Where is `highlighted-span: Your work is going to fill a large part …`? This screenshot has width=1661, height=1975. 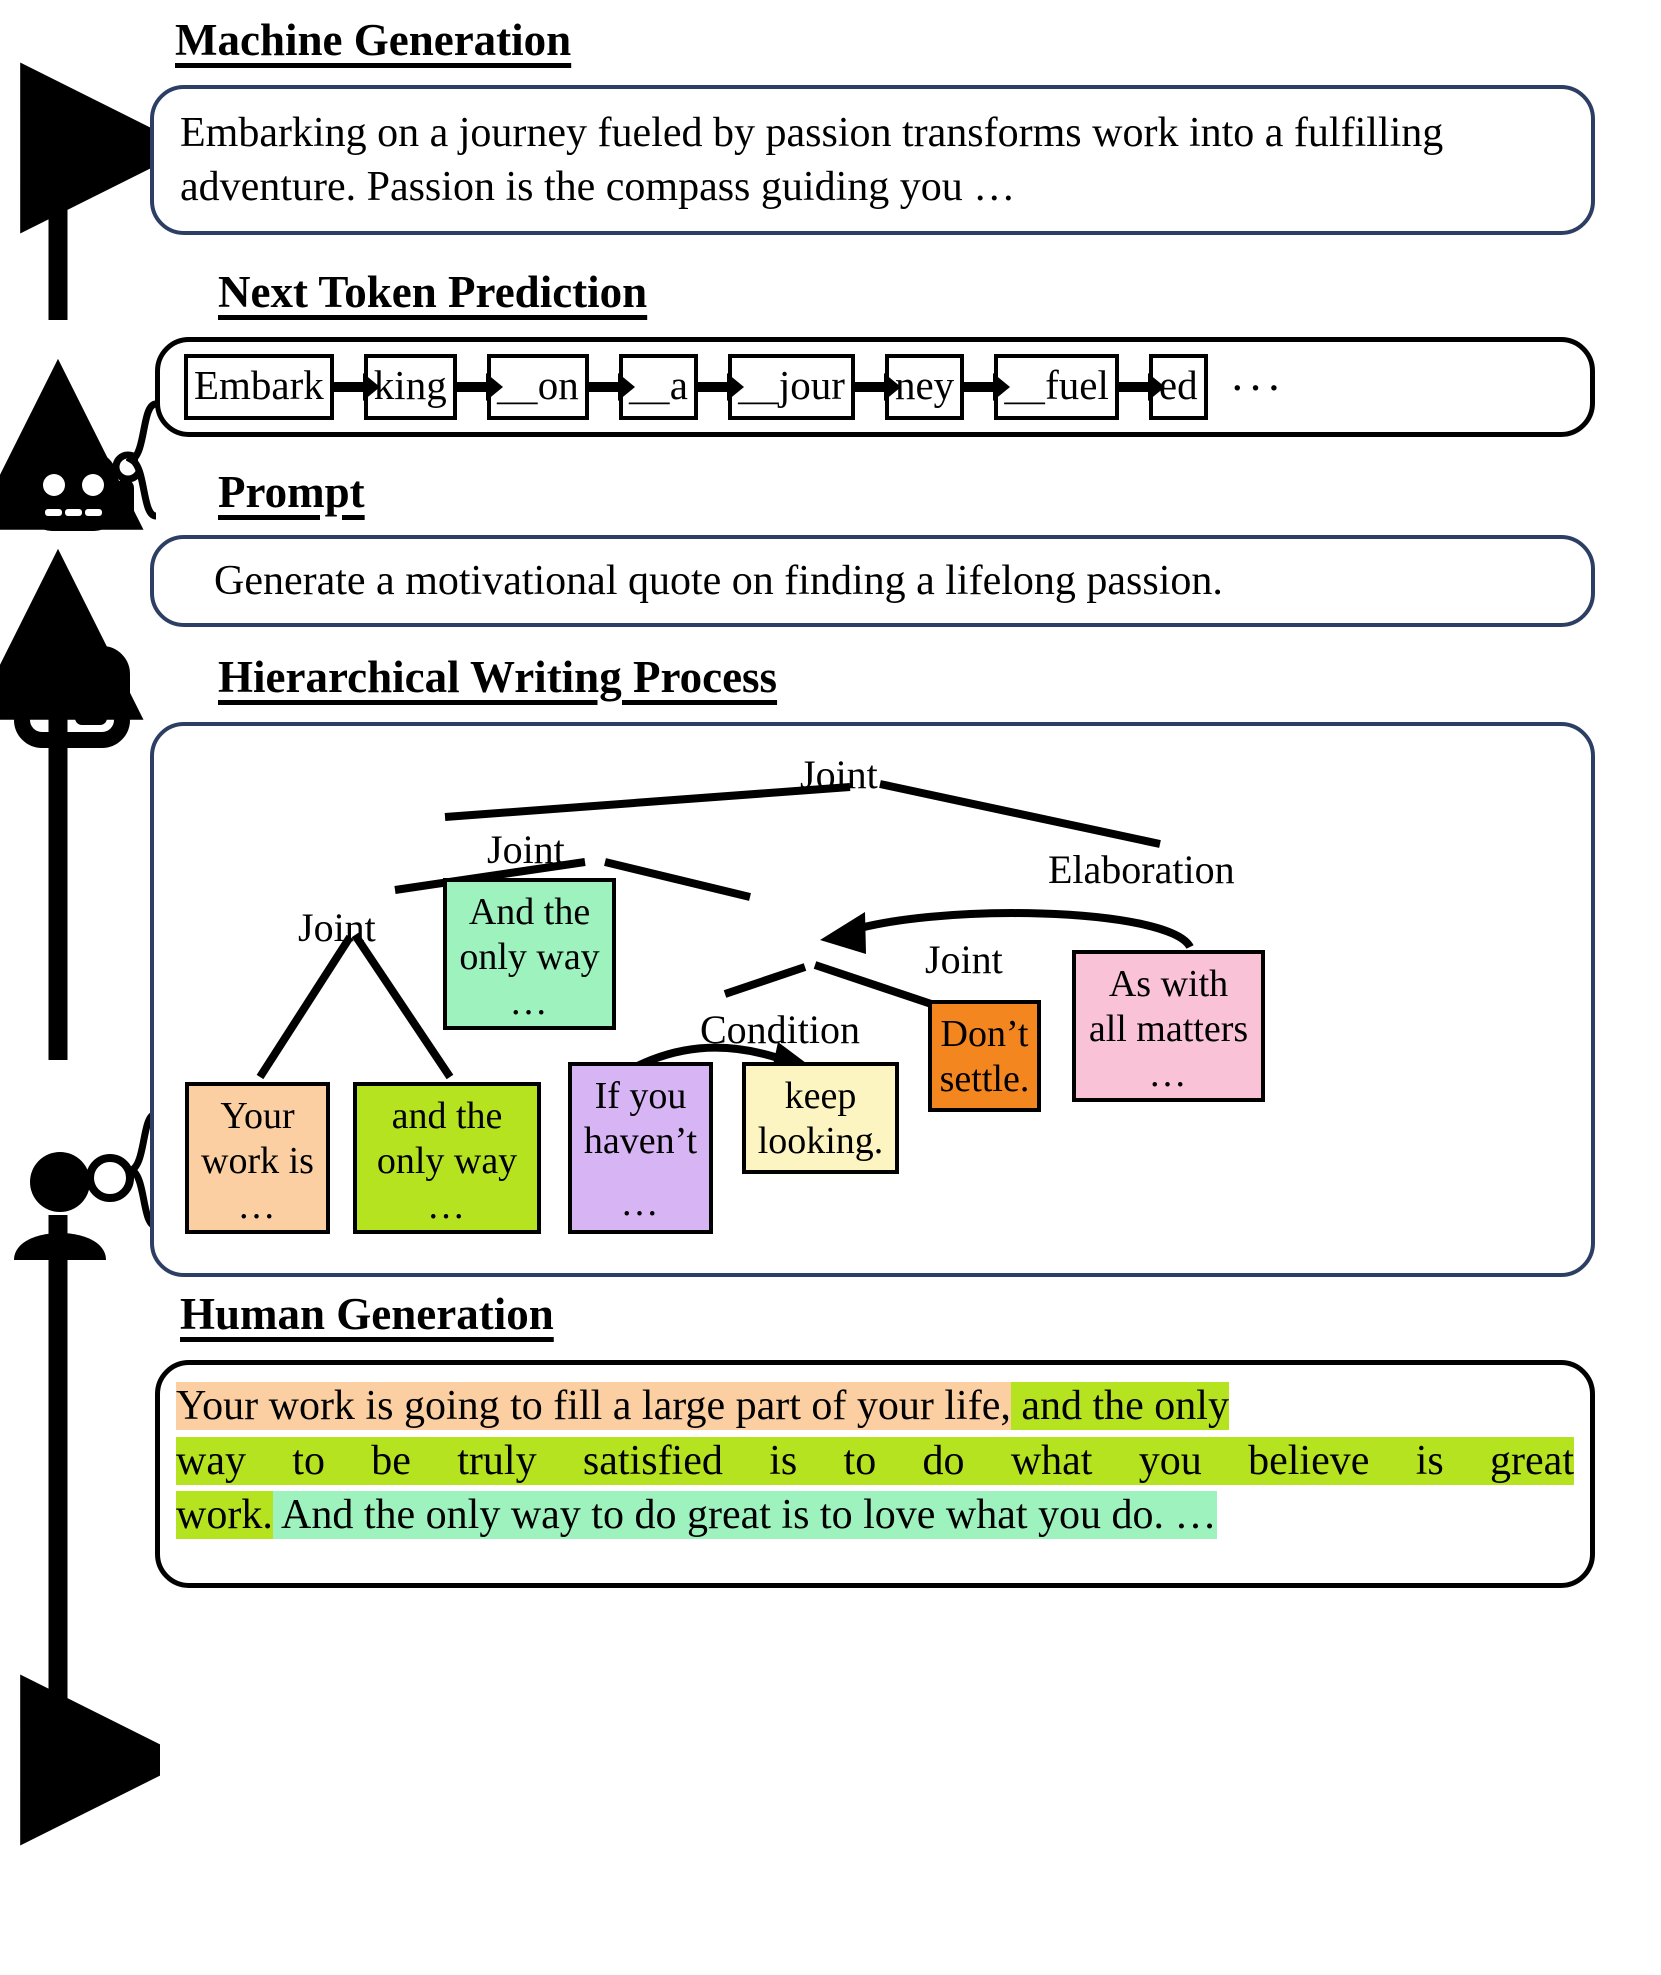
highlighted-span: Your work is going to fill a large part … is located at coordinates (593, 1406).